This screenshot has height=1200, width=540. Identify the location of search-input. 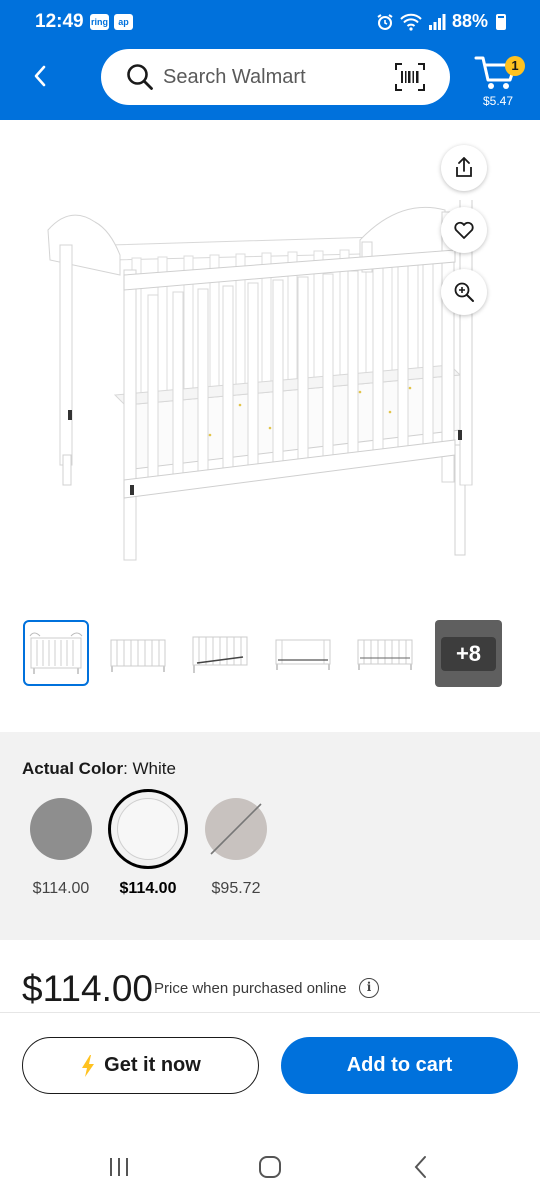
(278, 77).